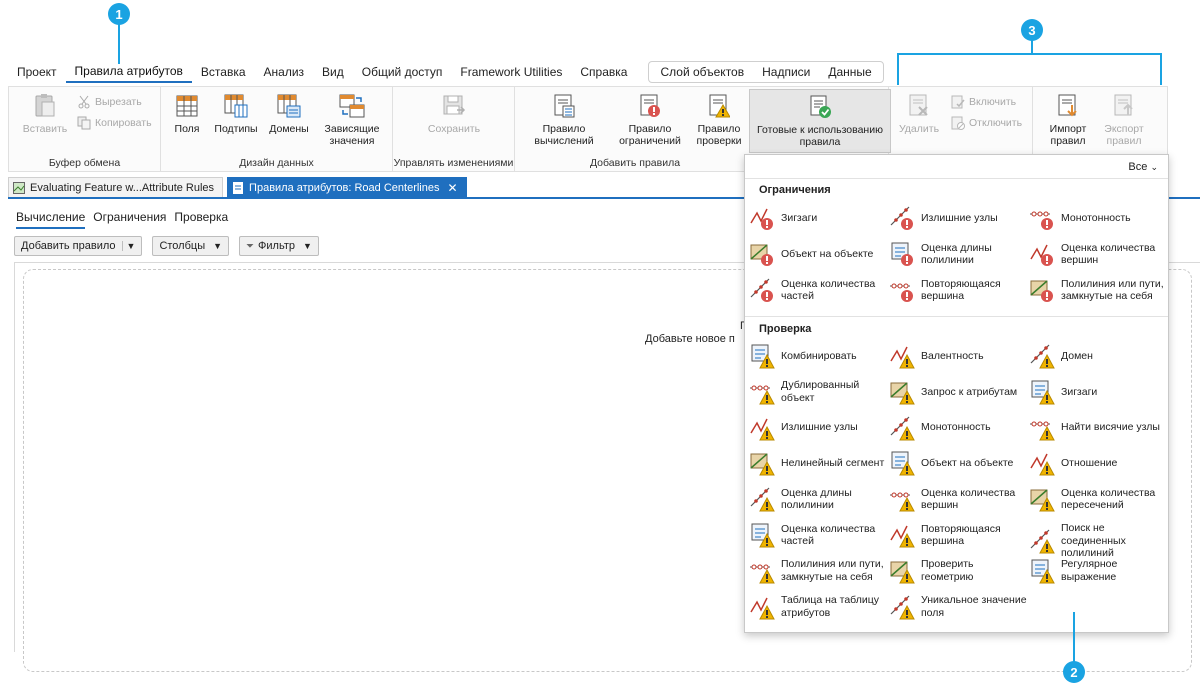  Describe the element at coordinates (1097, 356) in the screenshot. I see `gallery-rule-item: Домен` at that location.